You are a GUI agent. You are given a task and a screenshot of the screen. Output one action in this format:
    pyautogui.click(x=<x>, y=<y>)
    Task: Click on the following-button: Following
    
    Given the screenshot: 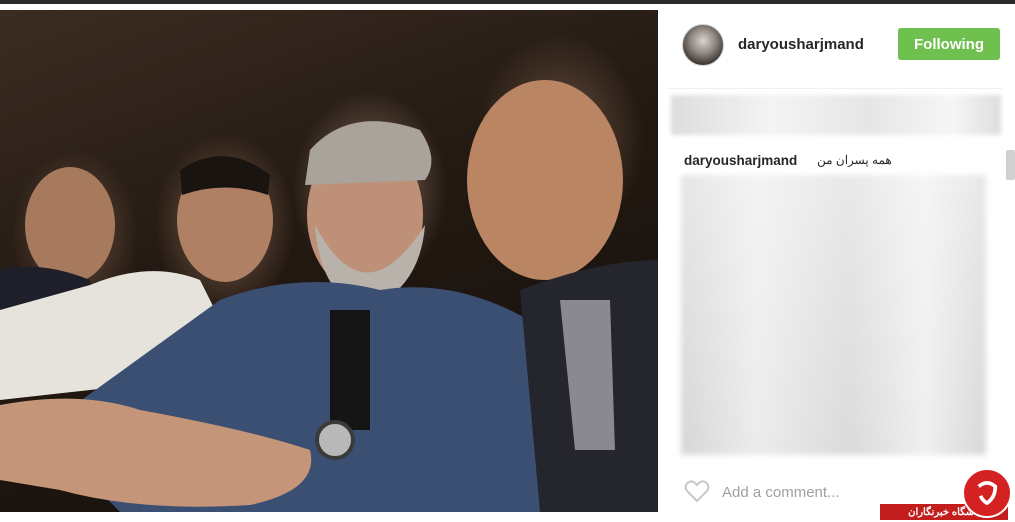 What is the action you would take?
    pyautogui.click(x=949, y=44)
    